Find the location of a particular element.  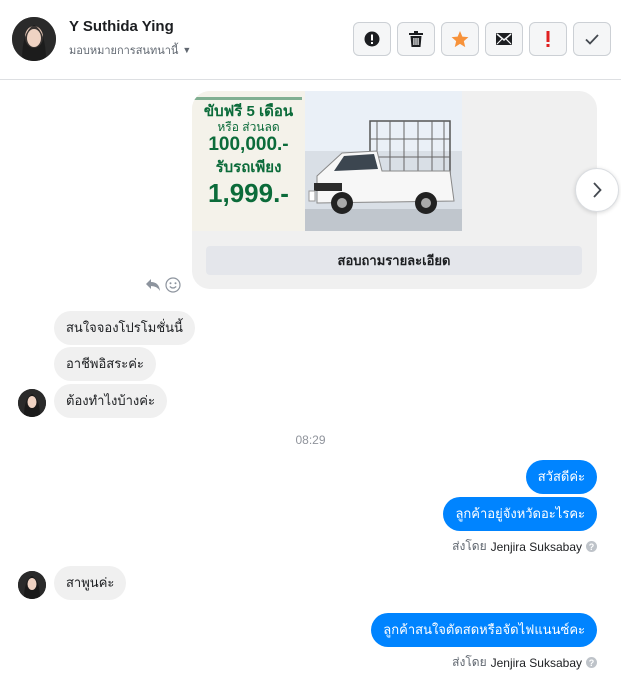

incoming-message: สนใจจองโปรโมชั่นนี้ is located at coordinates (124, 328).